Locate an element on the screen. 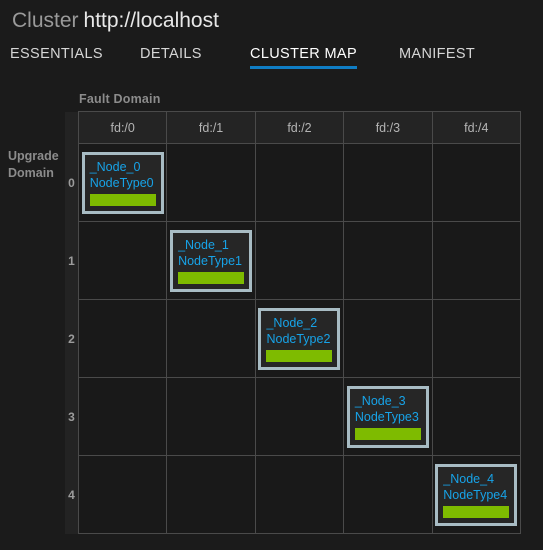 The height and width of the screenshot is (550, 543). upgrade-domain-axis-label: Upgrade Domain is located at coordinates (33, 164).